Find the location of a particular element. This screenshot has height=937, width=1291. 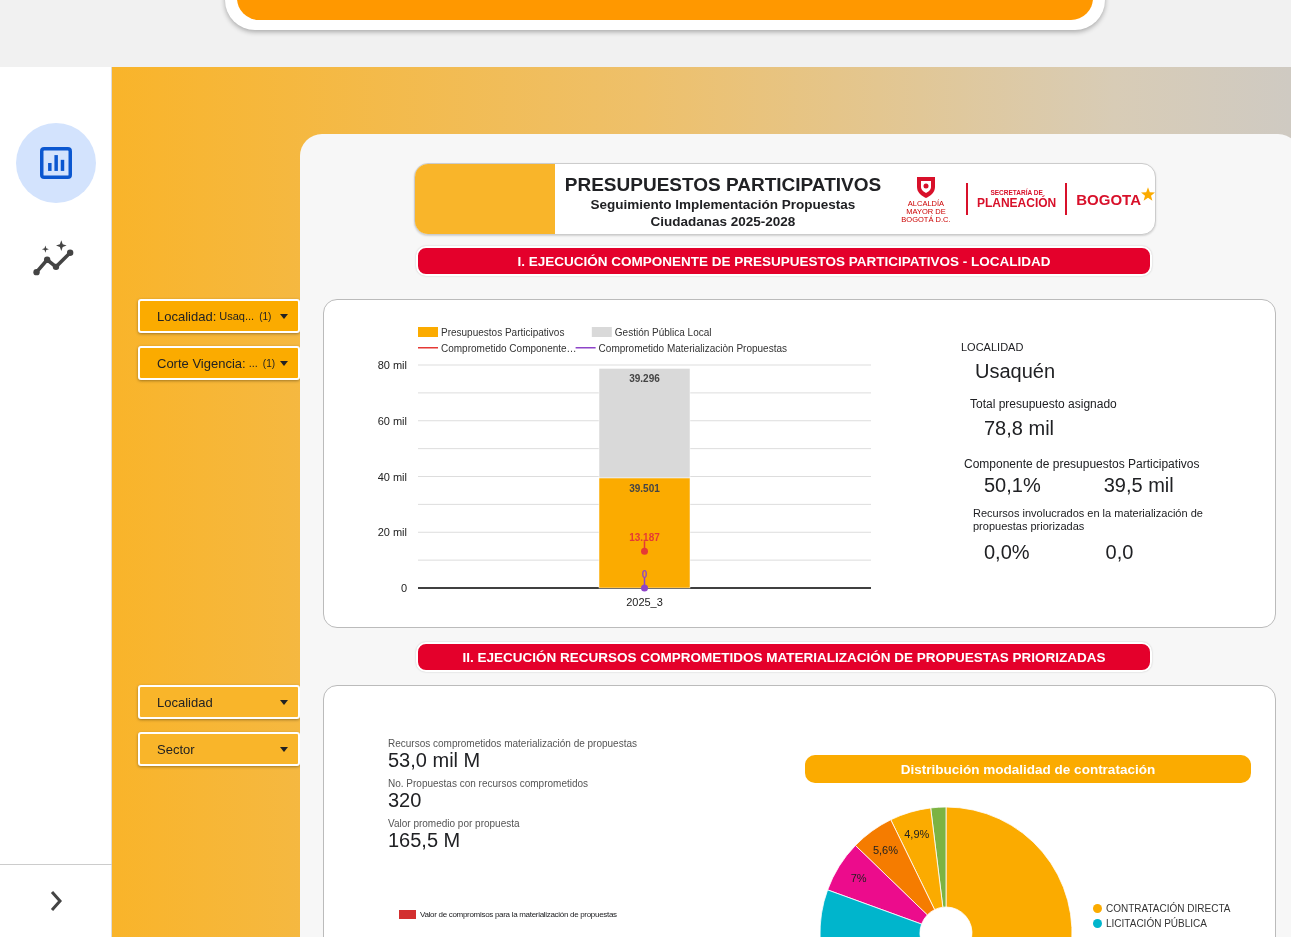

kpi-label: Valor promedio por propuesta is located at coordinates (454, 823).